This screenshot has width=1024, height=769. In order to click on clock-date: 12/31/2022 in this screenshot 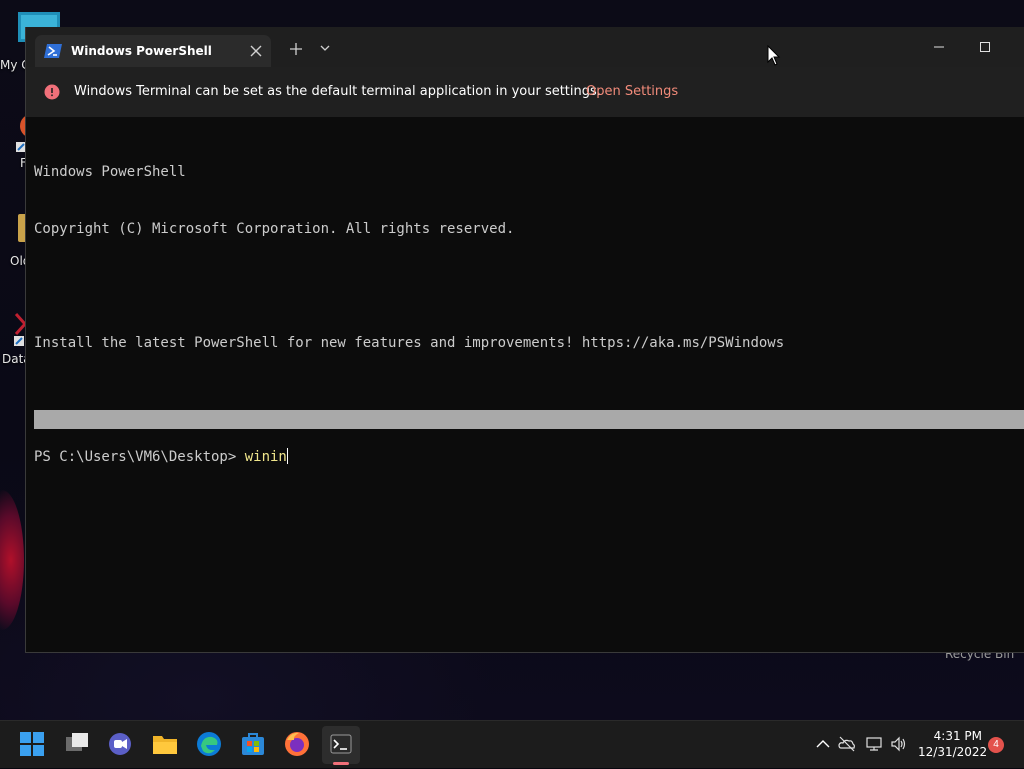, I will do `click(953, 752)`.